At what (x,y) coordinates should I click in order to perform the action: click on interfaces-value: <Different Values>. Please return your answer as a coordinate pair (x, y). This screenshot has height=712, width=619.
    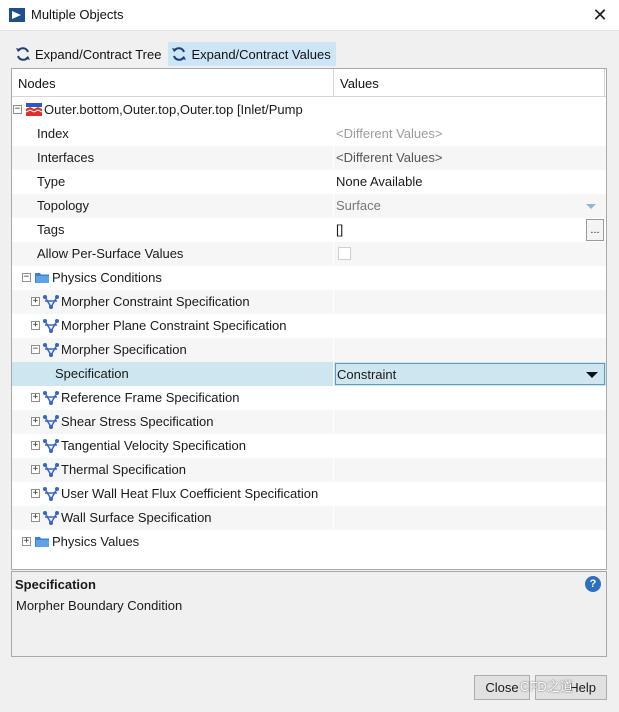
    Looking at the image, I should click on (389, 157).